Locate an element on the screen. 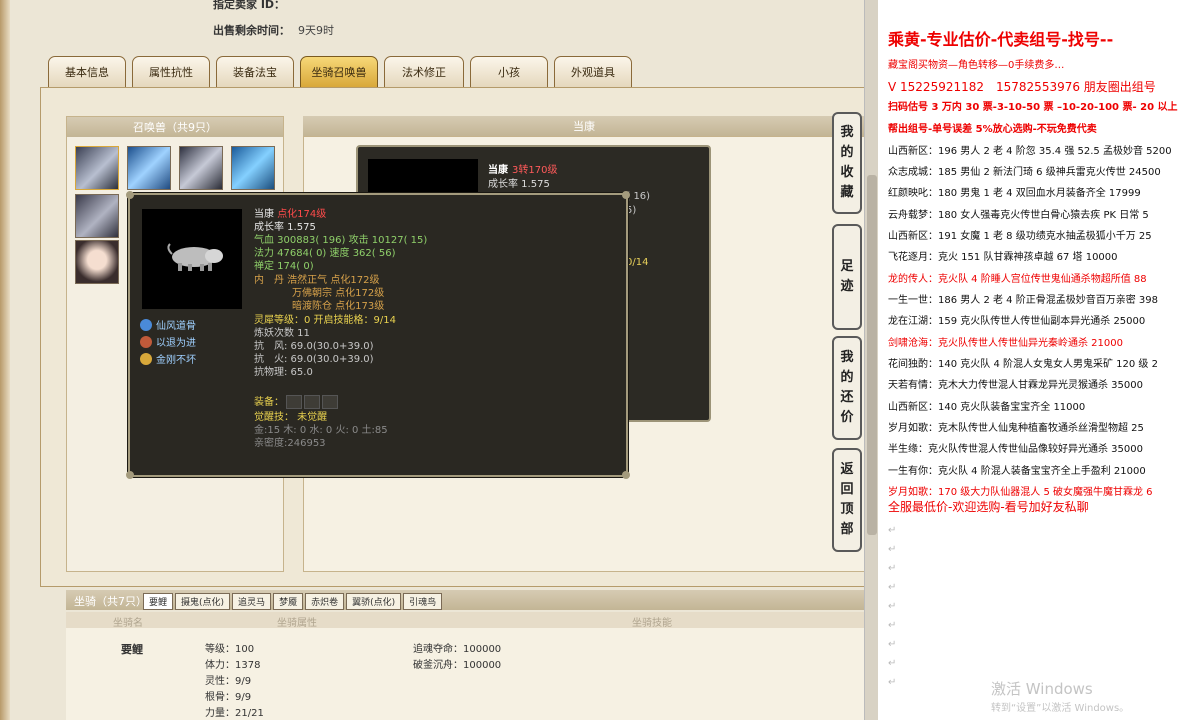 This screenshot has height=720, width=1188. doc-line: 花间独酌：140 克火队 4 阶混人女鬼女人男鬼采矿 120 级 2 is located at coordinates (1023, 364).